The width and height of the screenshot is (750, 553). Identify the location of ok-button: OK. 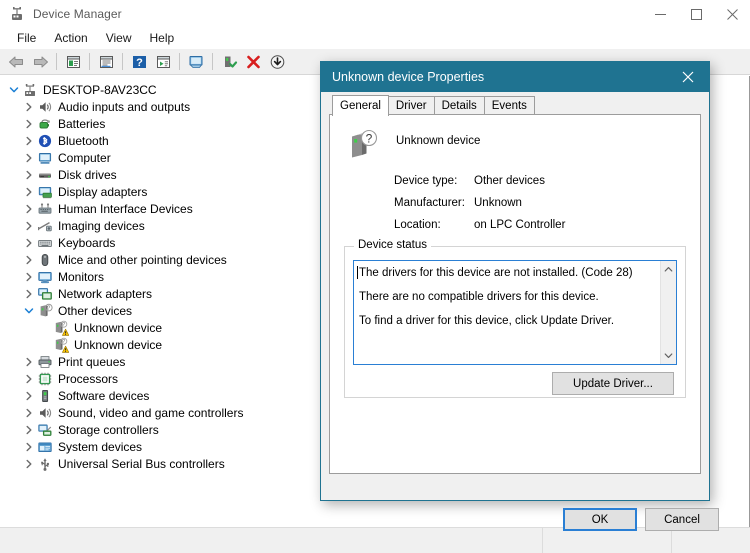
(600, 519).